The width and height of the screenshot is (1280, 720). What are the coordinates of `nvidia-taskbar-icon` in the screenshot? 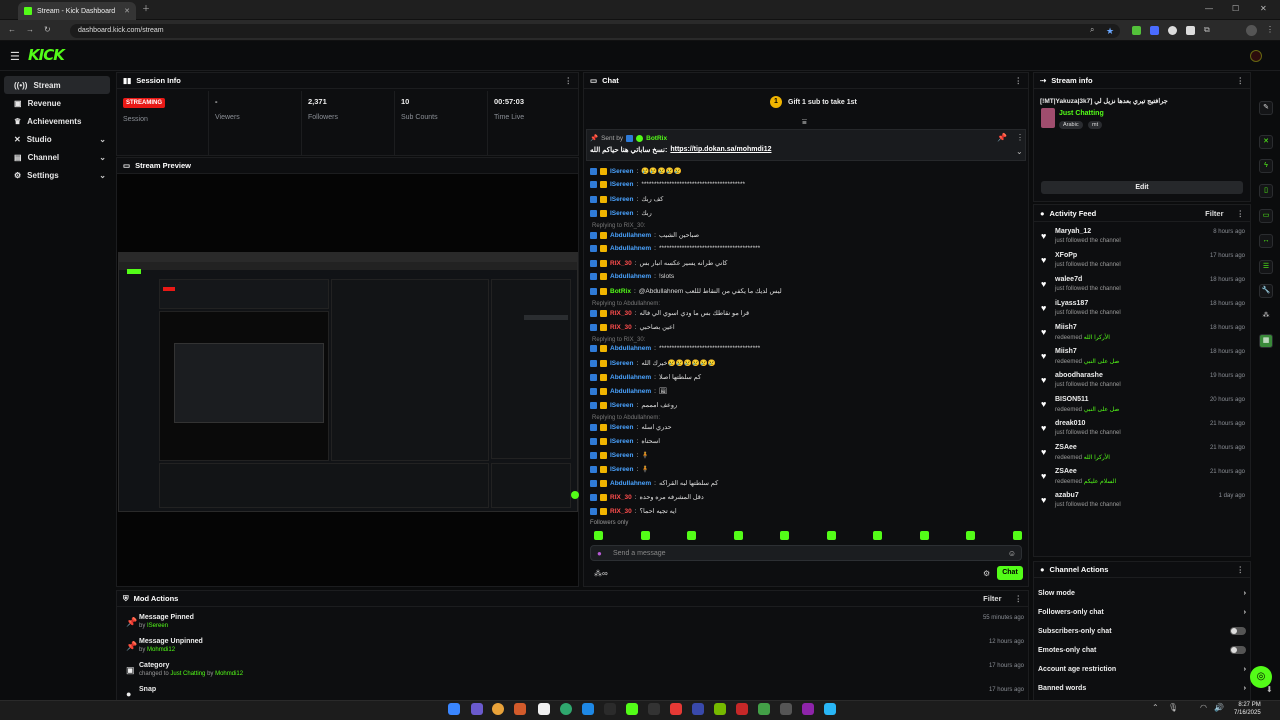 It's located at (720, 709).